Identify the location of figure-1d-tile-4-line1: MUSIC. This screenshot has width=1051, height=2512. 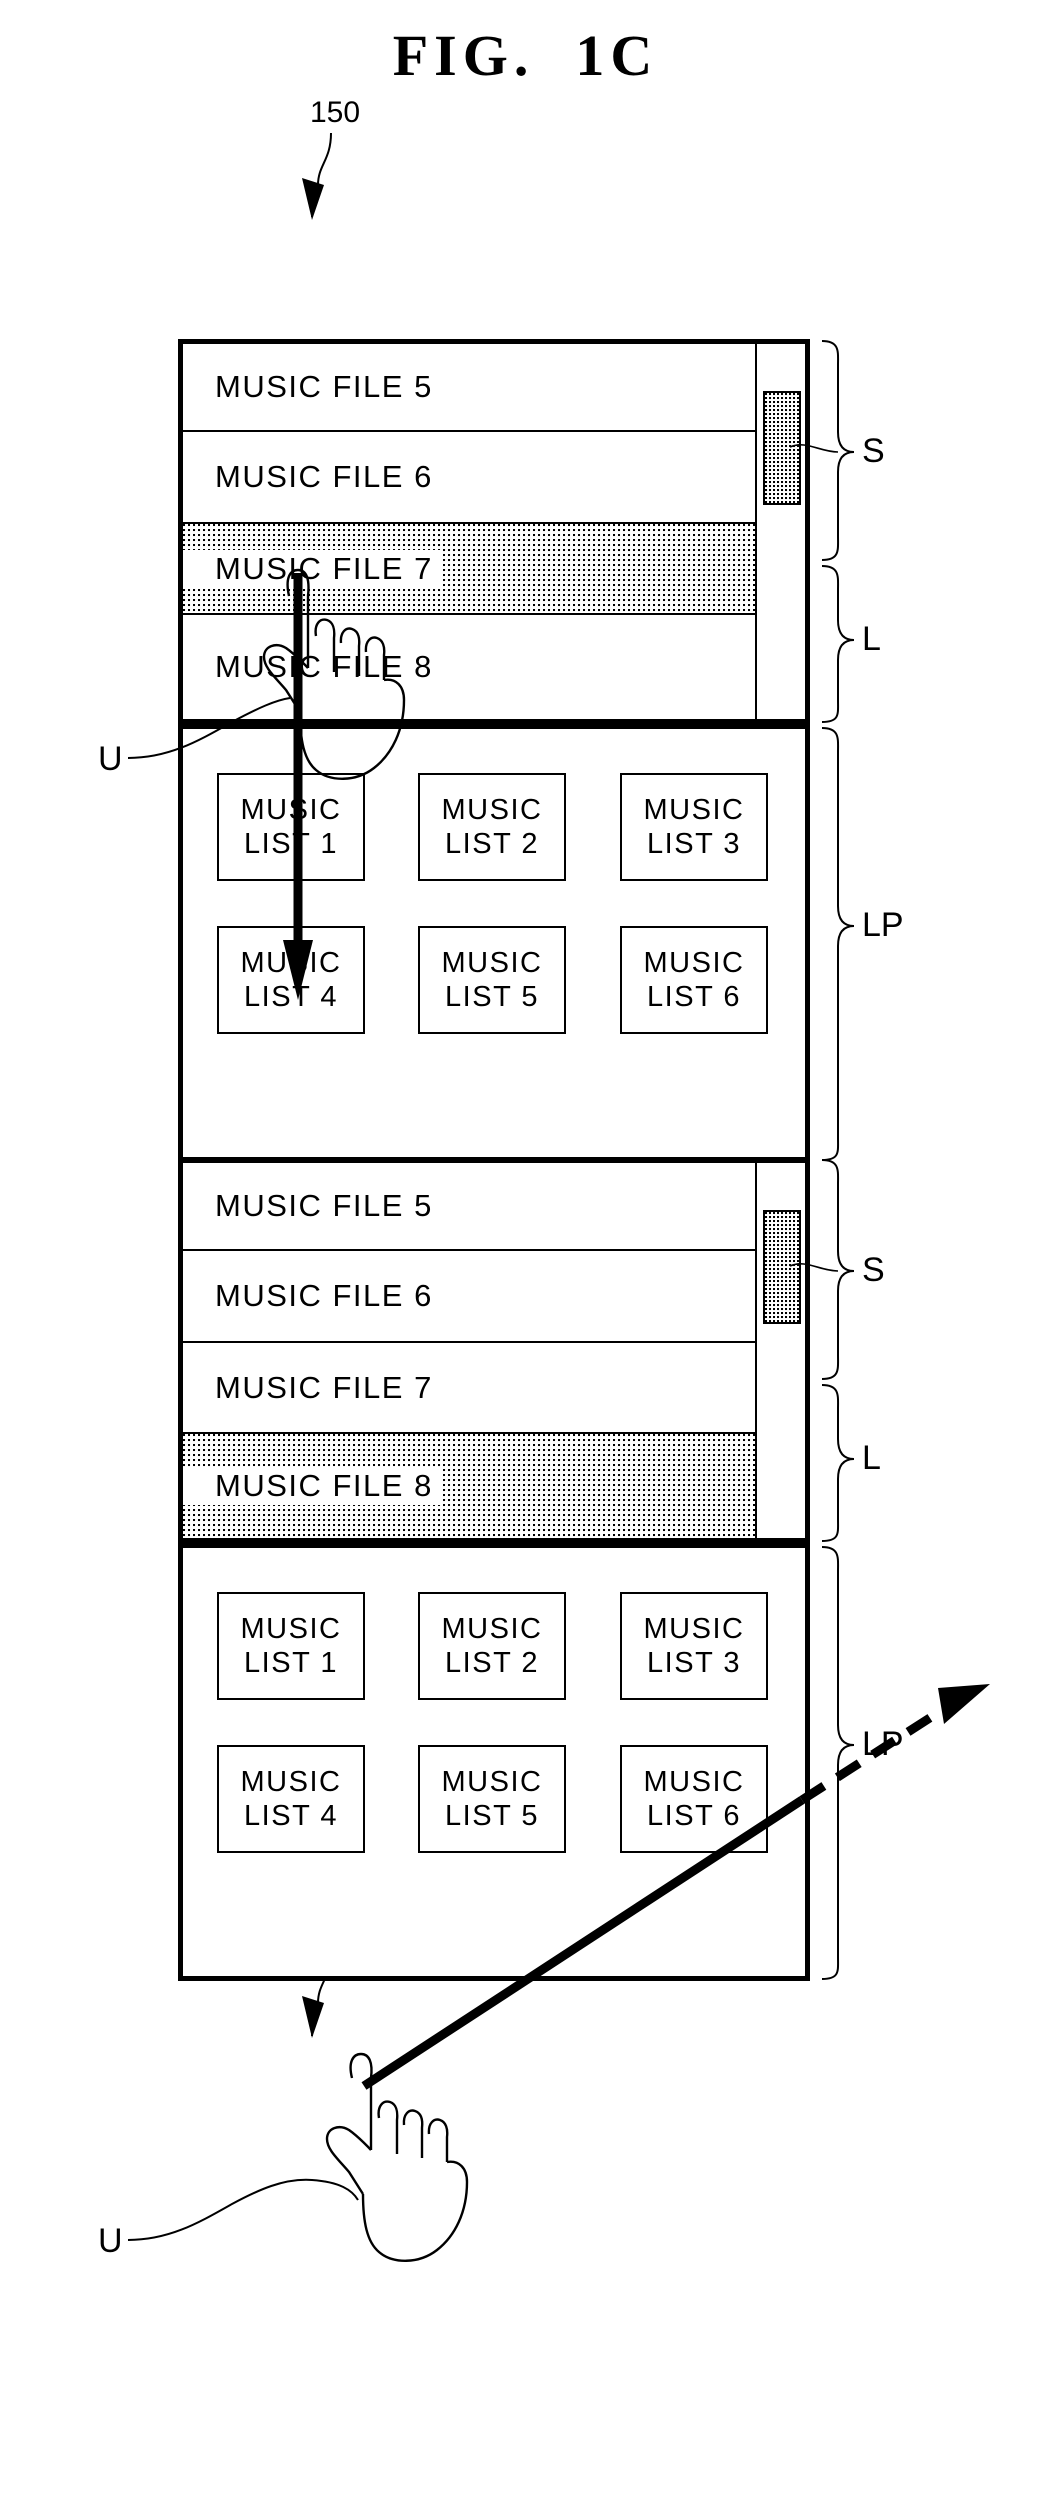
(291, 1781).